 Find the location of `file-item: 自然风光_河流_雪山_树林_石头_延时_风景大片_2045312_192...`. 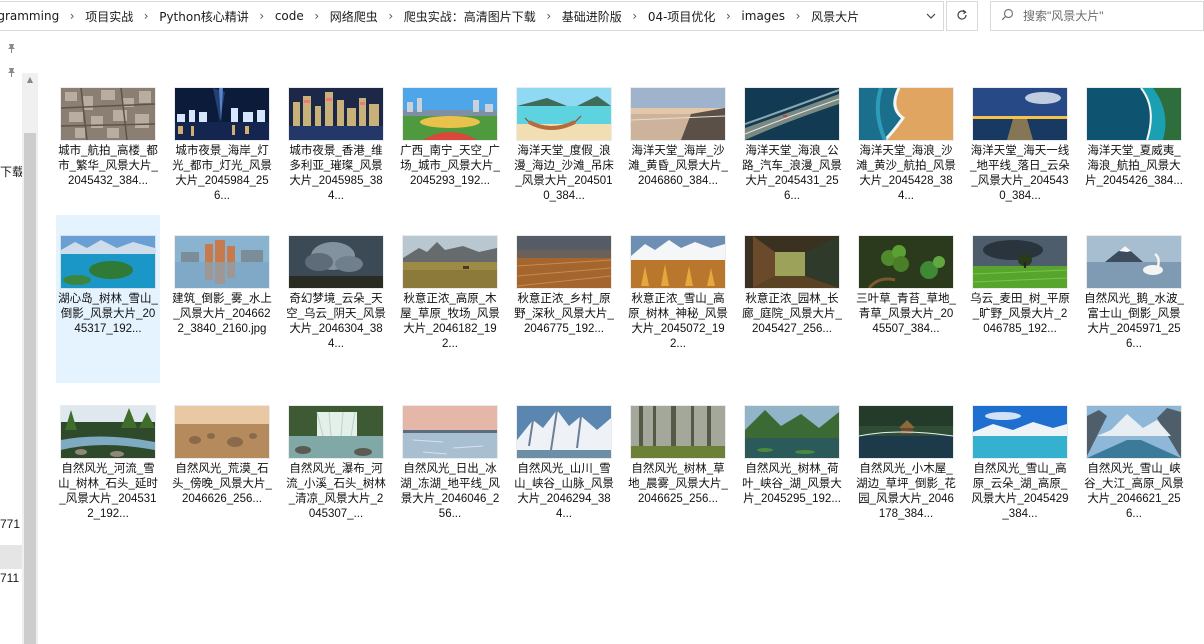

file-item: 自然风光_河流_雪山_树林_石头_延时_风景大片_2045312_192... is located at coordinates (108, 469).